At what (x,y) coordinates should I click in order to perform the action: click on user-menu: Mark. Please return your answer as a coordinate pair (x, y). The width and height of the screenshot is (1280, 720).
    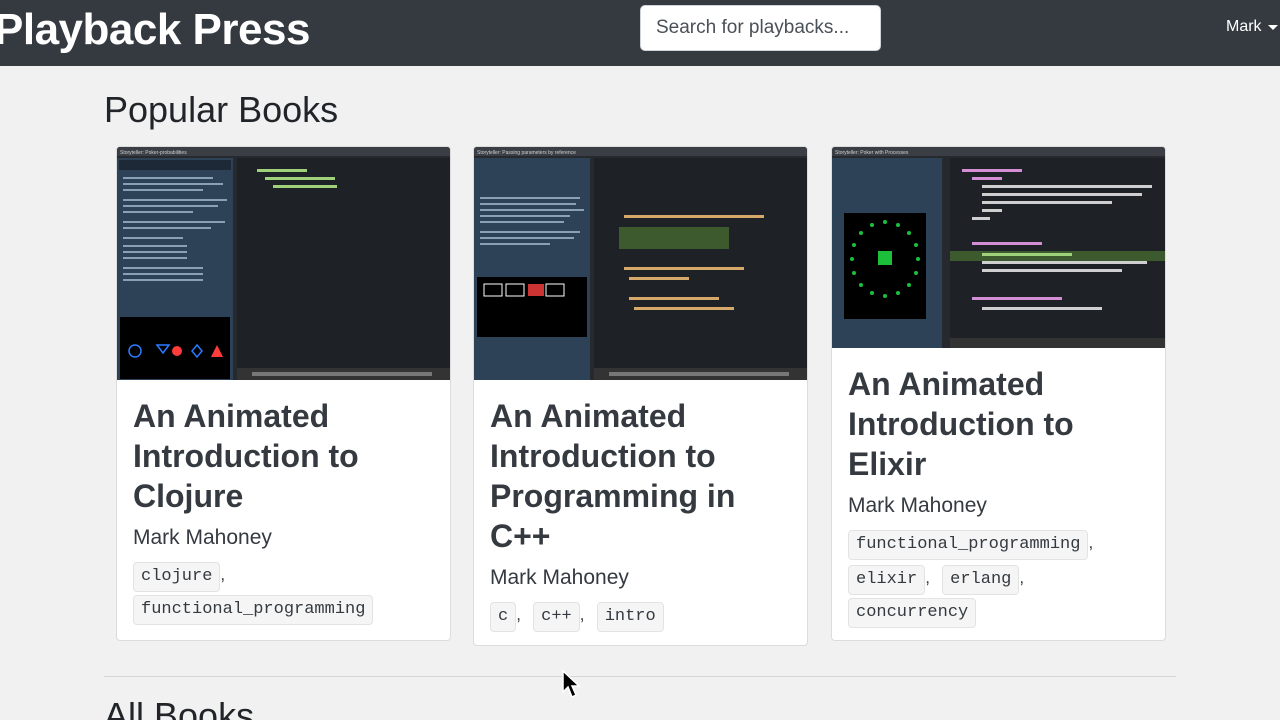
    Looking at the image, I should click on (1252, 27).